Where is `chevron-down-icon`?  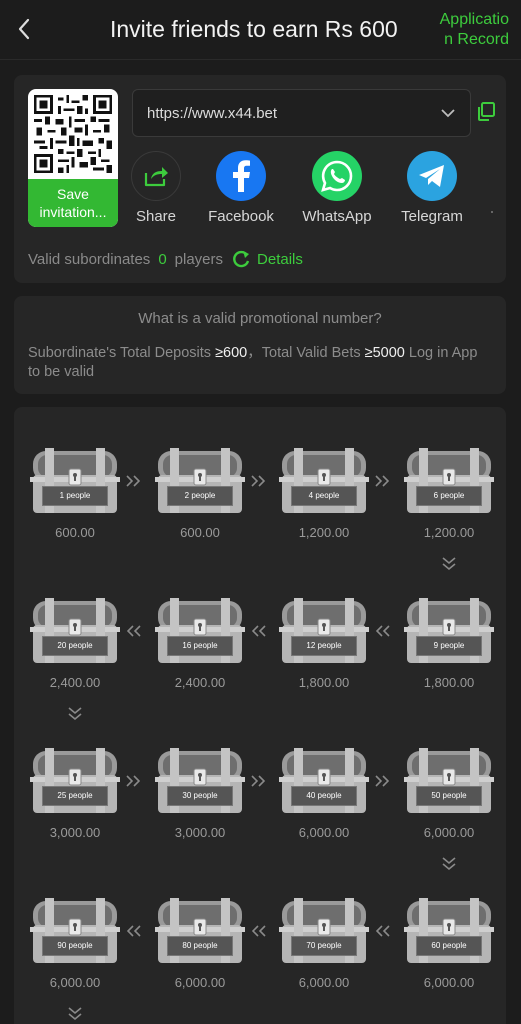
chevron-down-icon is located at coordinates (448, 115).